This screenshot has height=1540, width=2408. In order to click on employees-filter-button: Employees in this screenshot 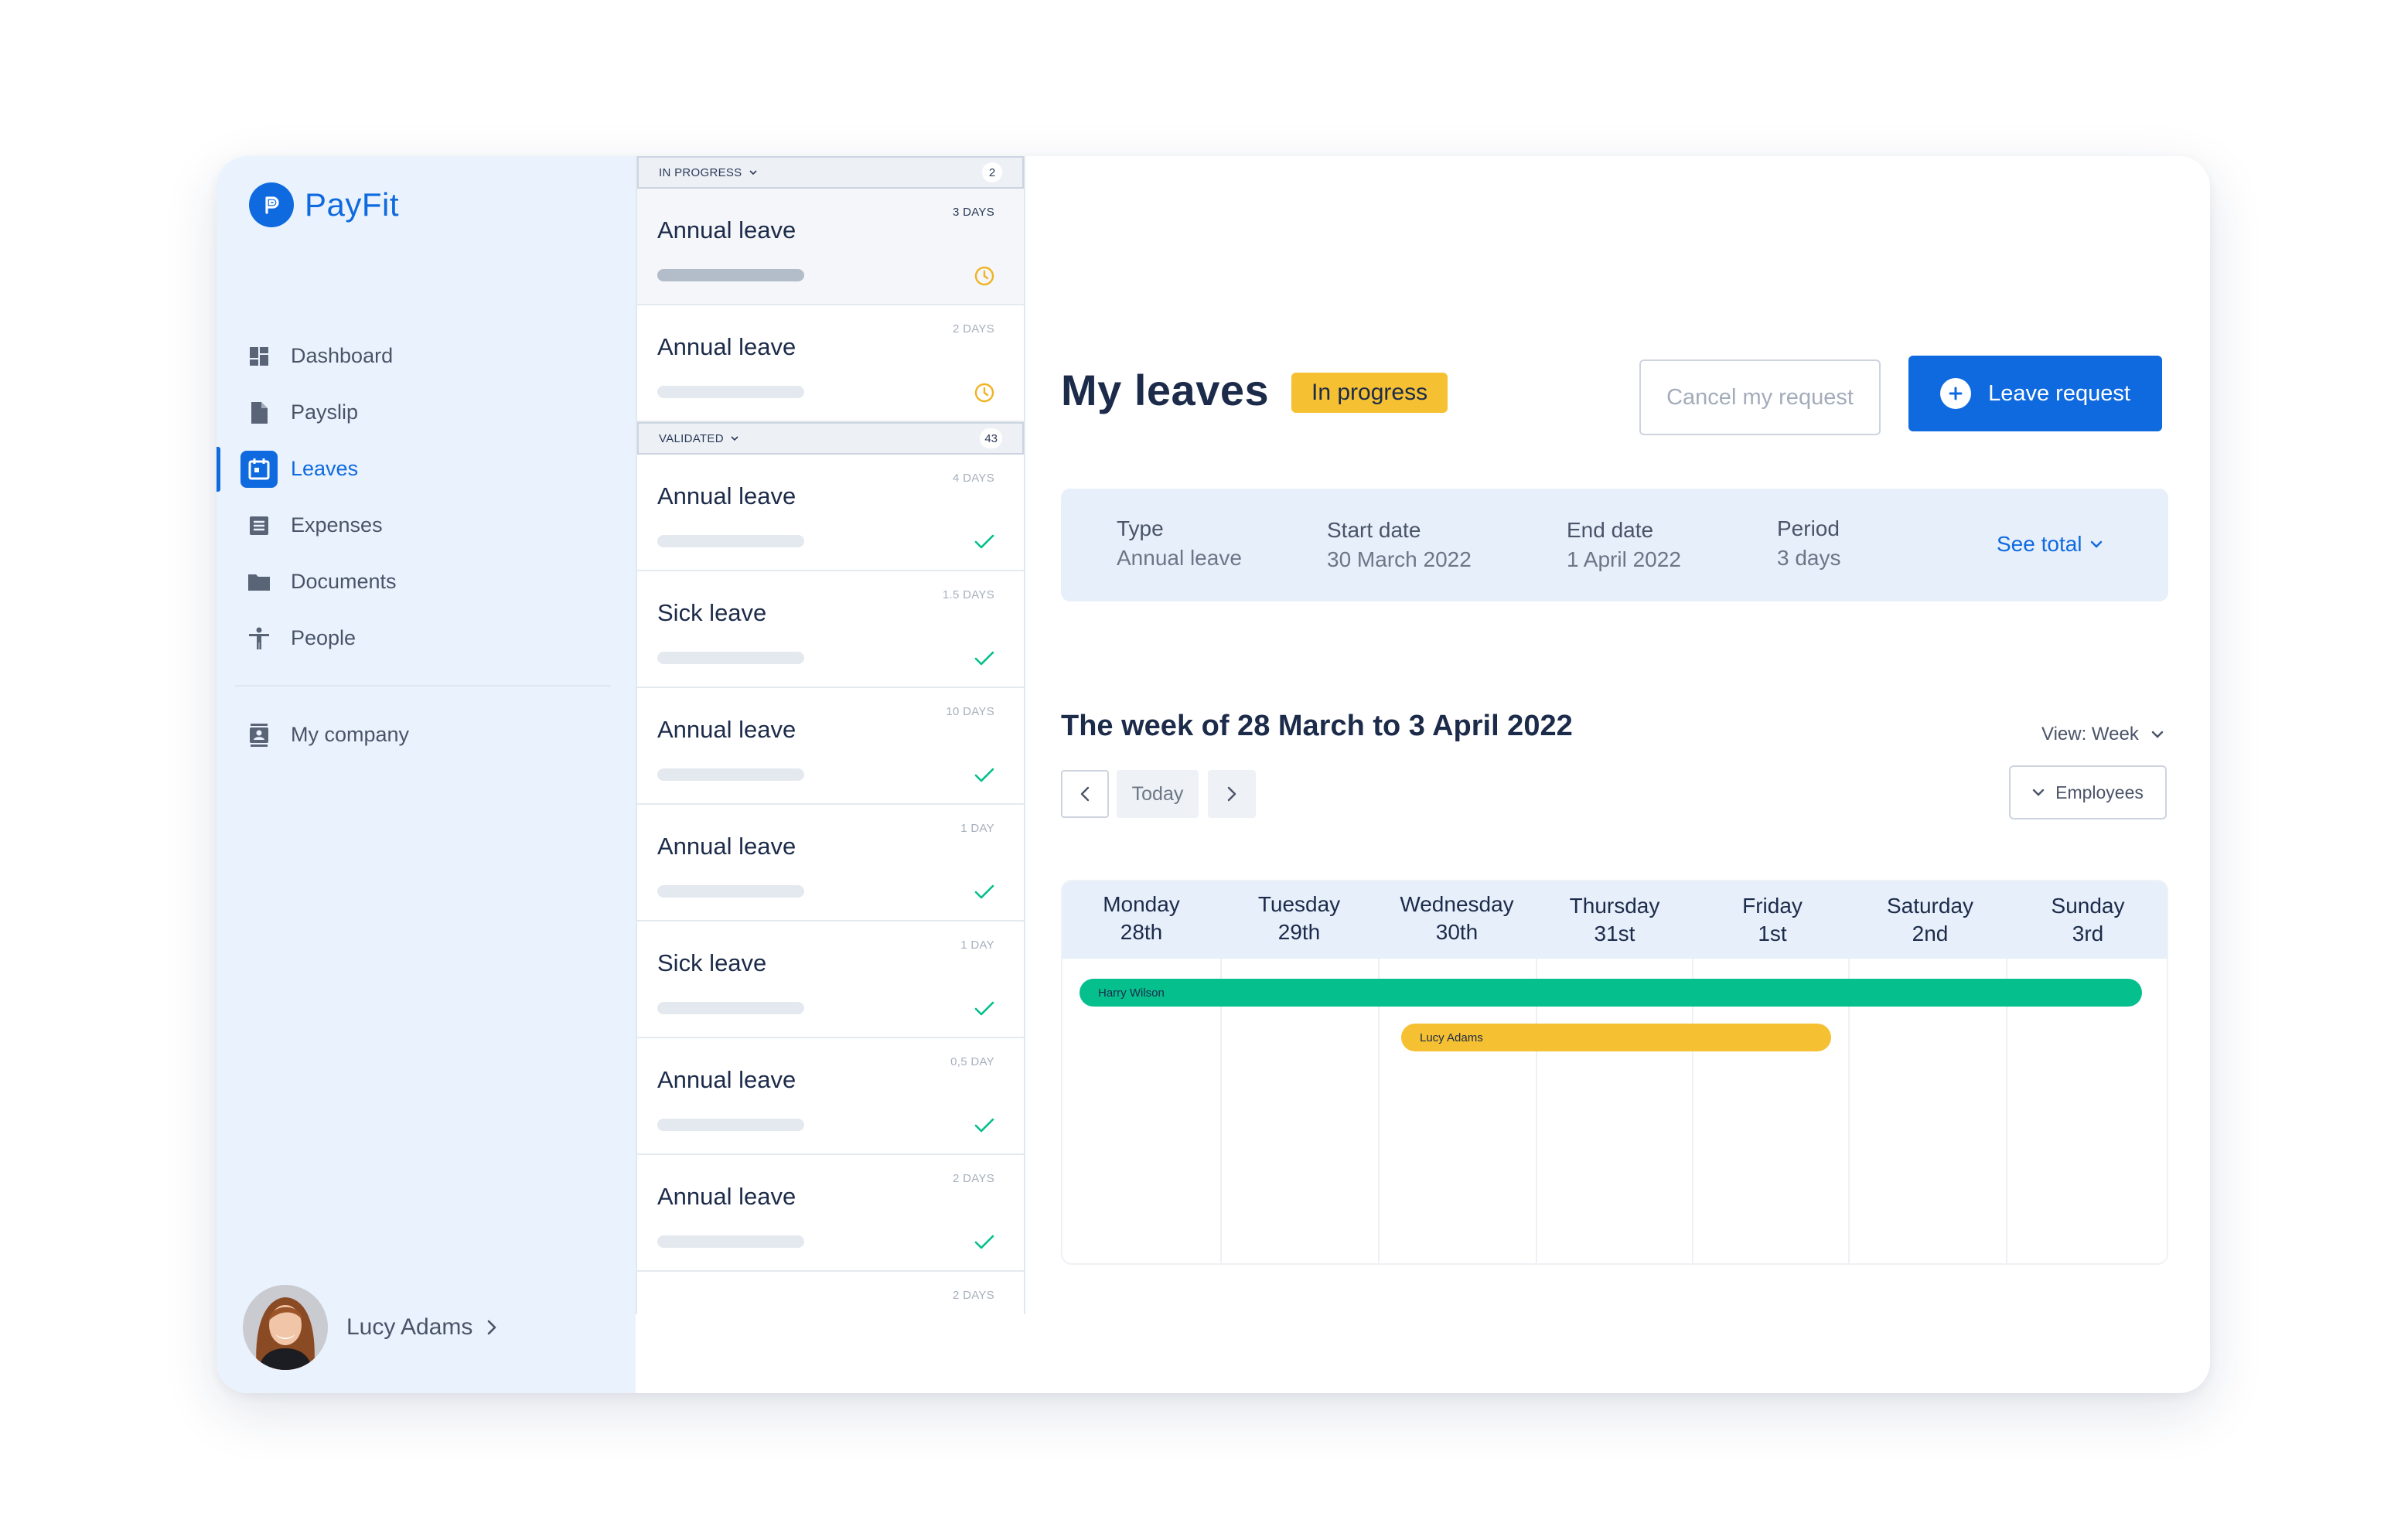, I will do `click(2088, 792)`.